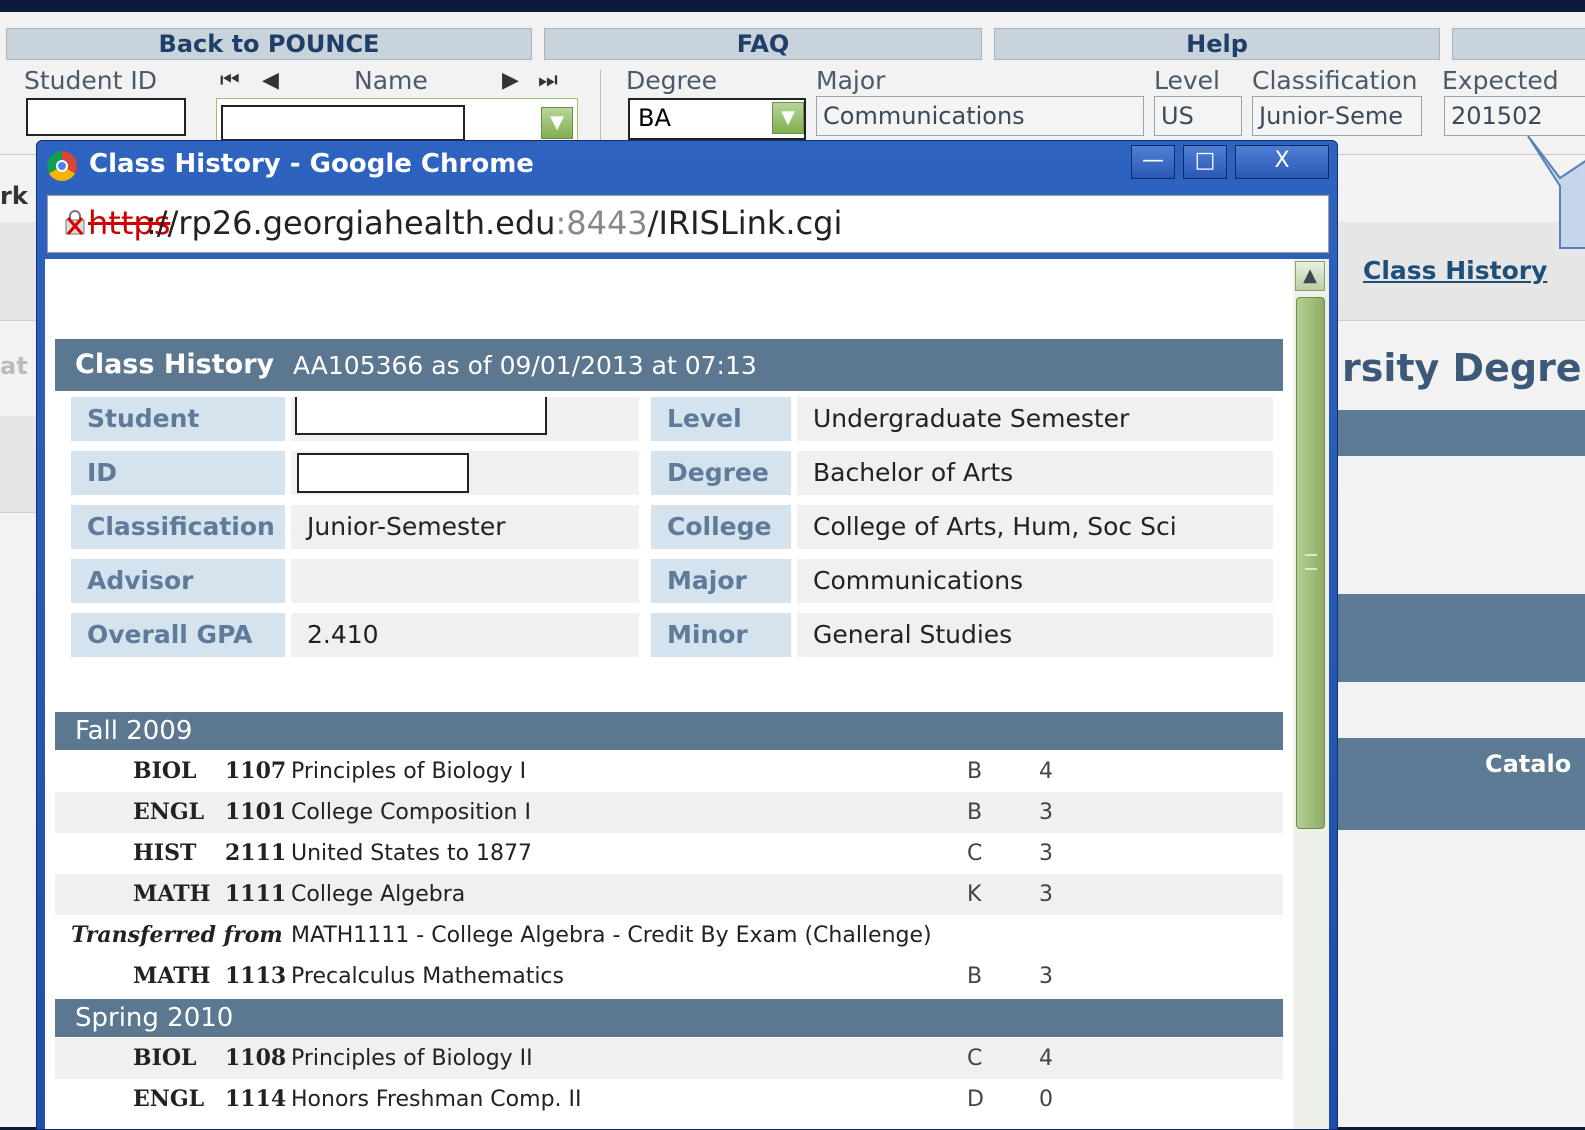 The image size is (1585, 1130). I want to click on course-title: Honors Freshman Comp. II, so click(436, 1099).